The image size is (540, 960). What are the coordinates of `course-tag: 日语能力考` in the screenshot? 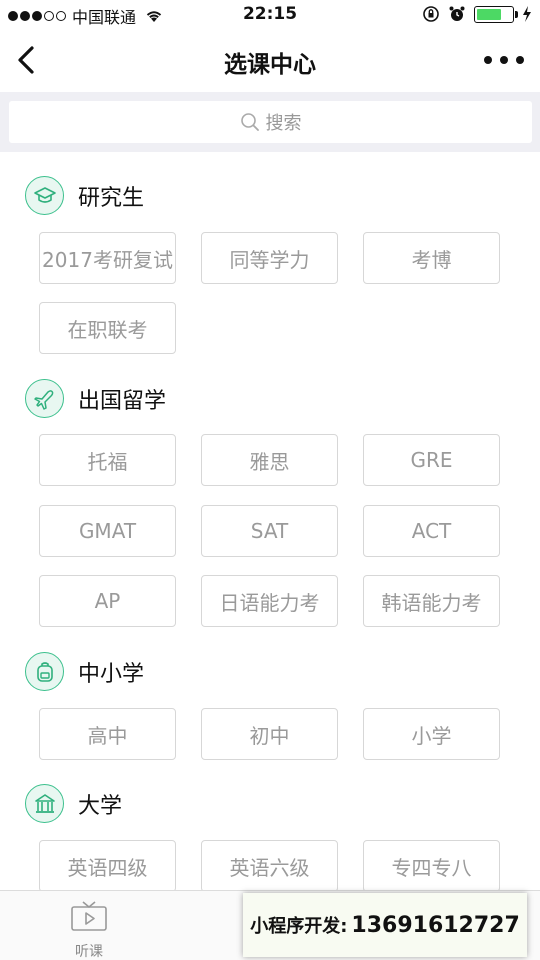 It's located at (269, 601).